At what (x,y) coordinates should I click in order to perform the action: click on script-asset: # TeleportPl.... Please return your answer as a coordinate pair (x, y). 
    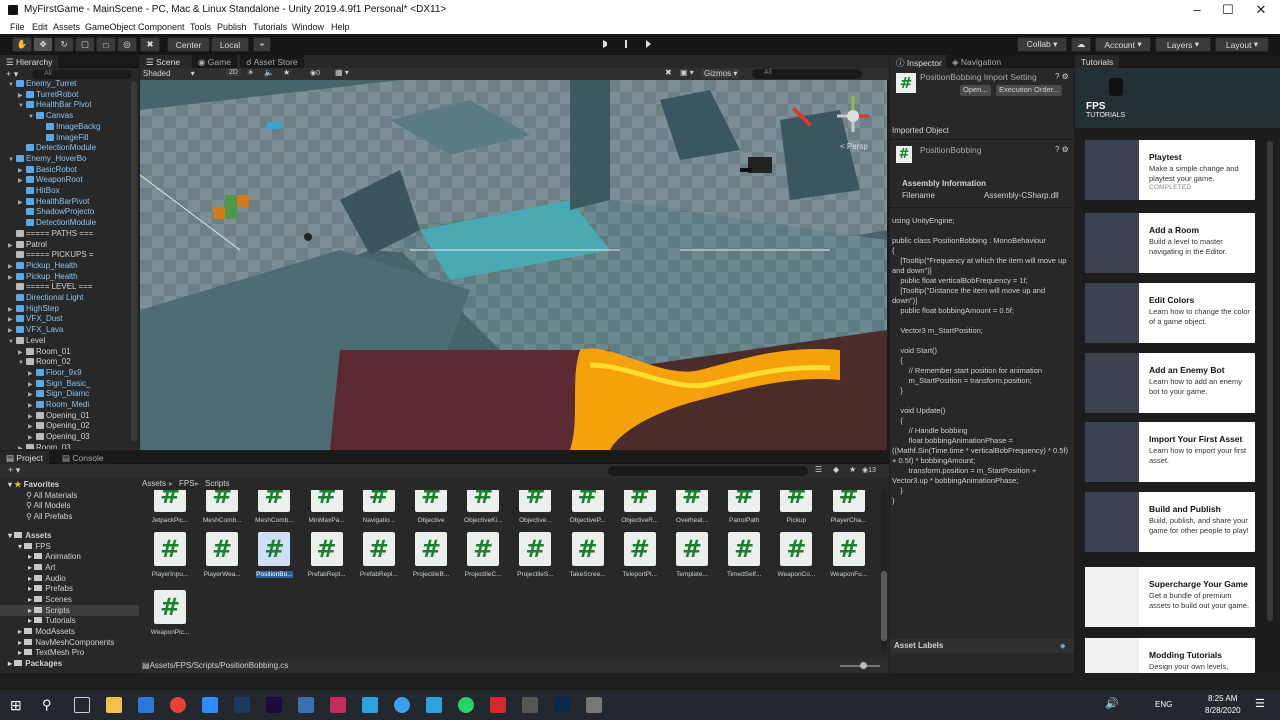
    Looking at the image, I should click on (640, 555).